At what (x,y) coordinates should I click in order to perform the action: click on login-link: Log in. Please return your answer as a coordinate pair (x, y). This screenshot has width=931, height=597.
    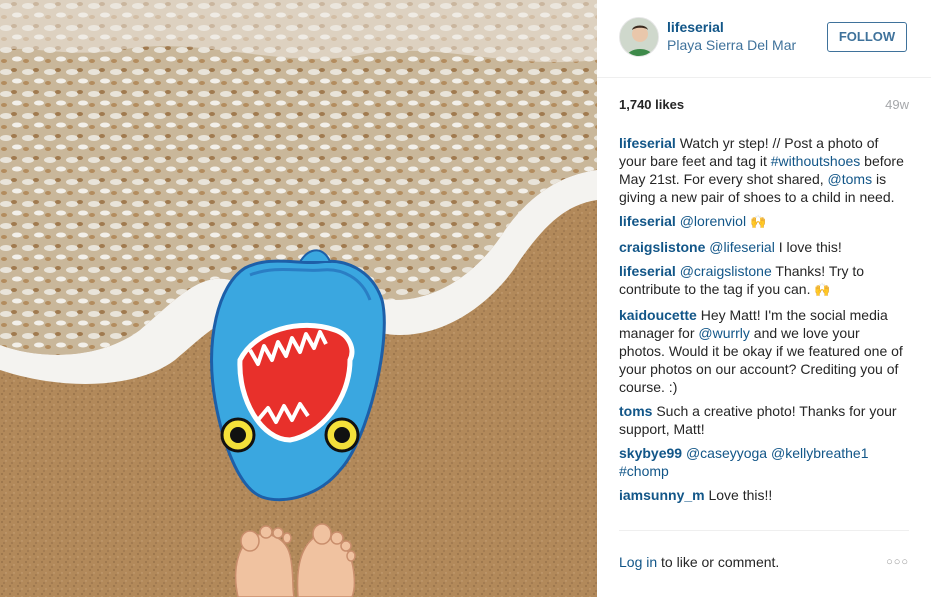
    Looking at the image, I should click on (638, 562).